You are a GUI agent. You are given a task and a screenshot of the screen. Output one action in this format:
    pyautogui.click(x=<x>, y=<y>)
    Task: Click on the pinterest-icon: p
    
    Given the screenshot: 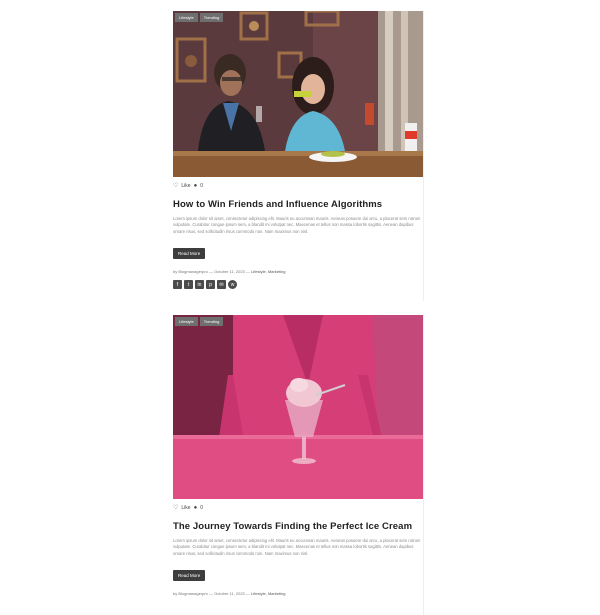 What is the action you would take?
    pyautogui.click(x=210, y=285)
    